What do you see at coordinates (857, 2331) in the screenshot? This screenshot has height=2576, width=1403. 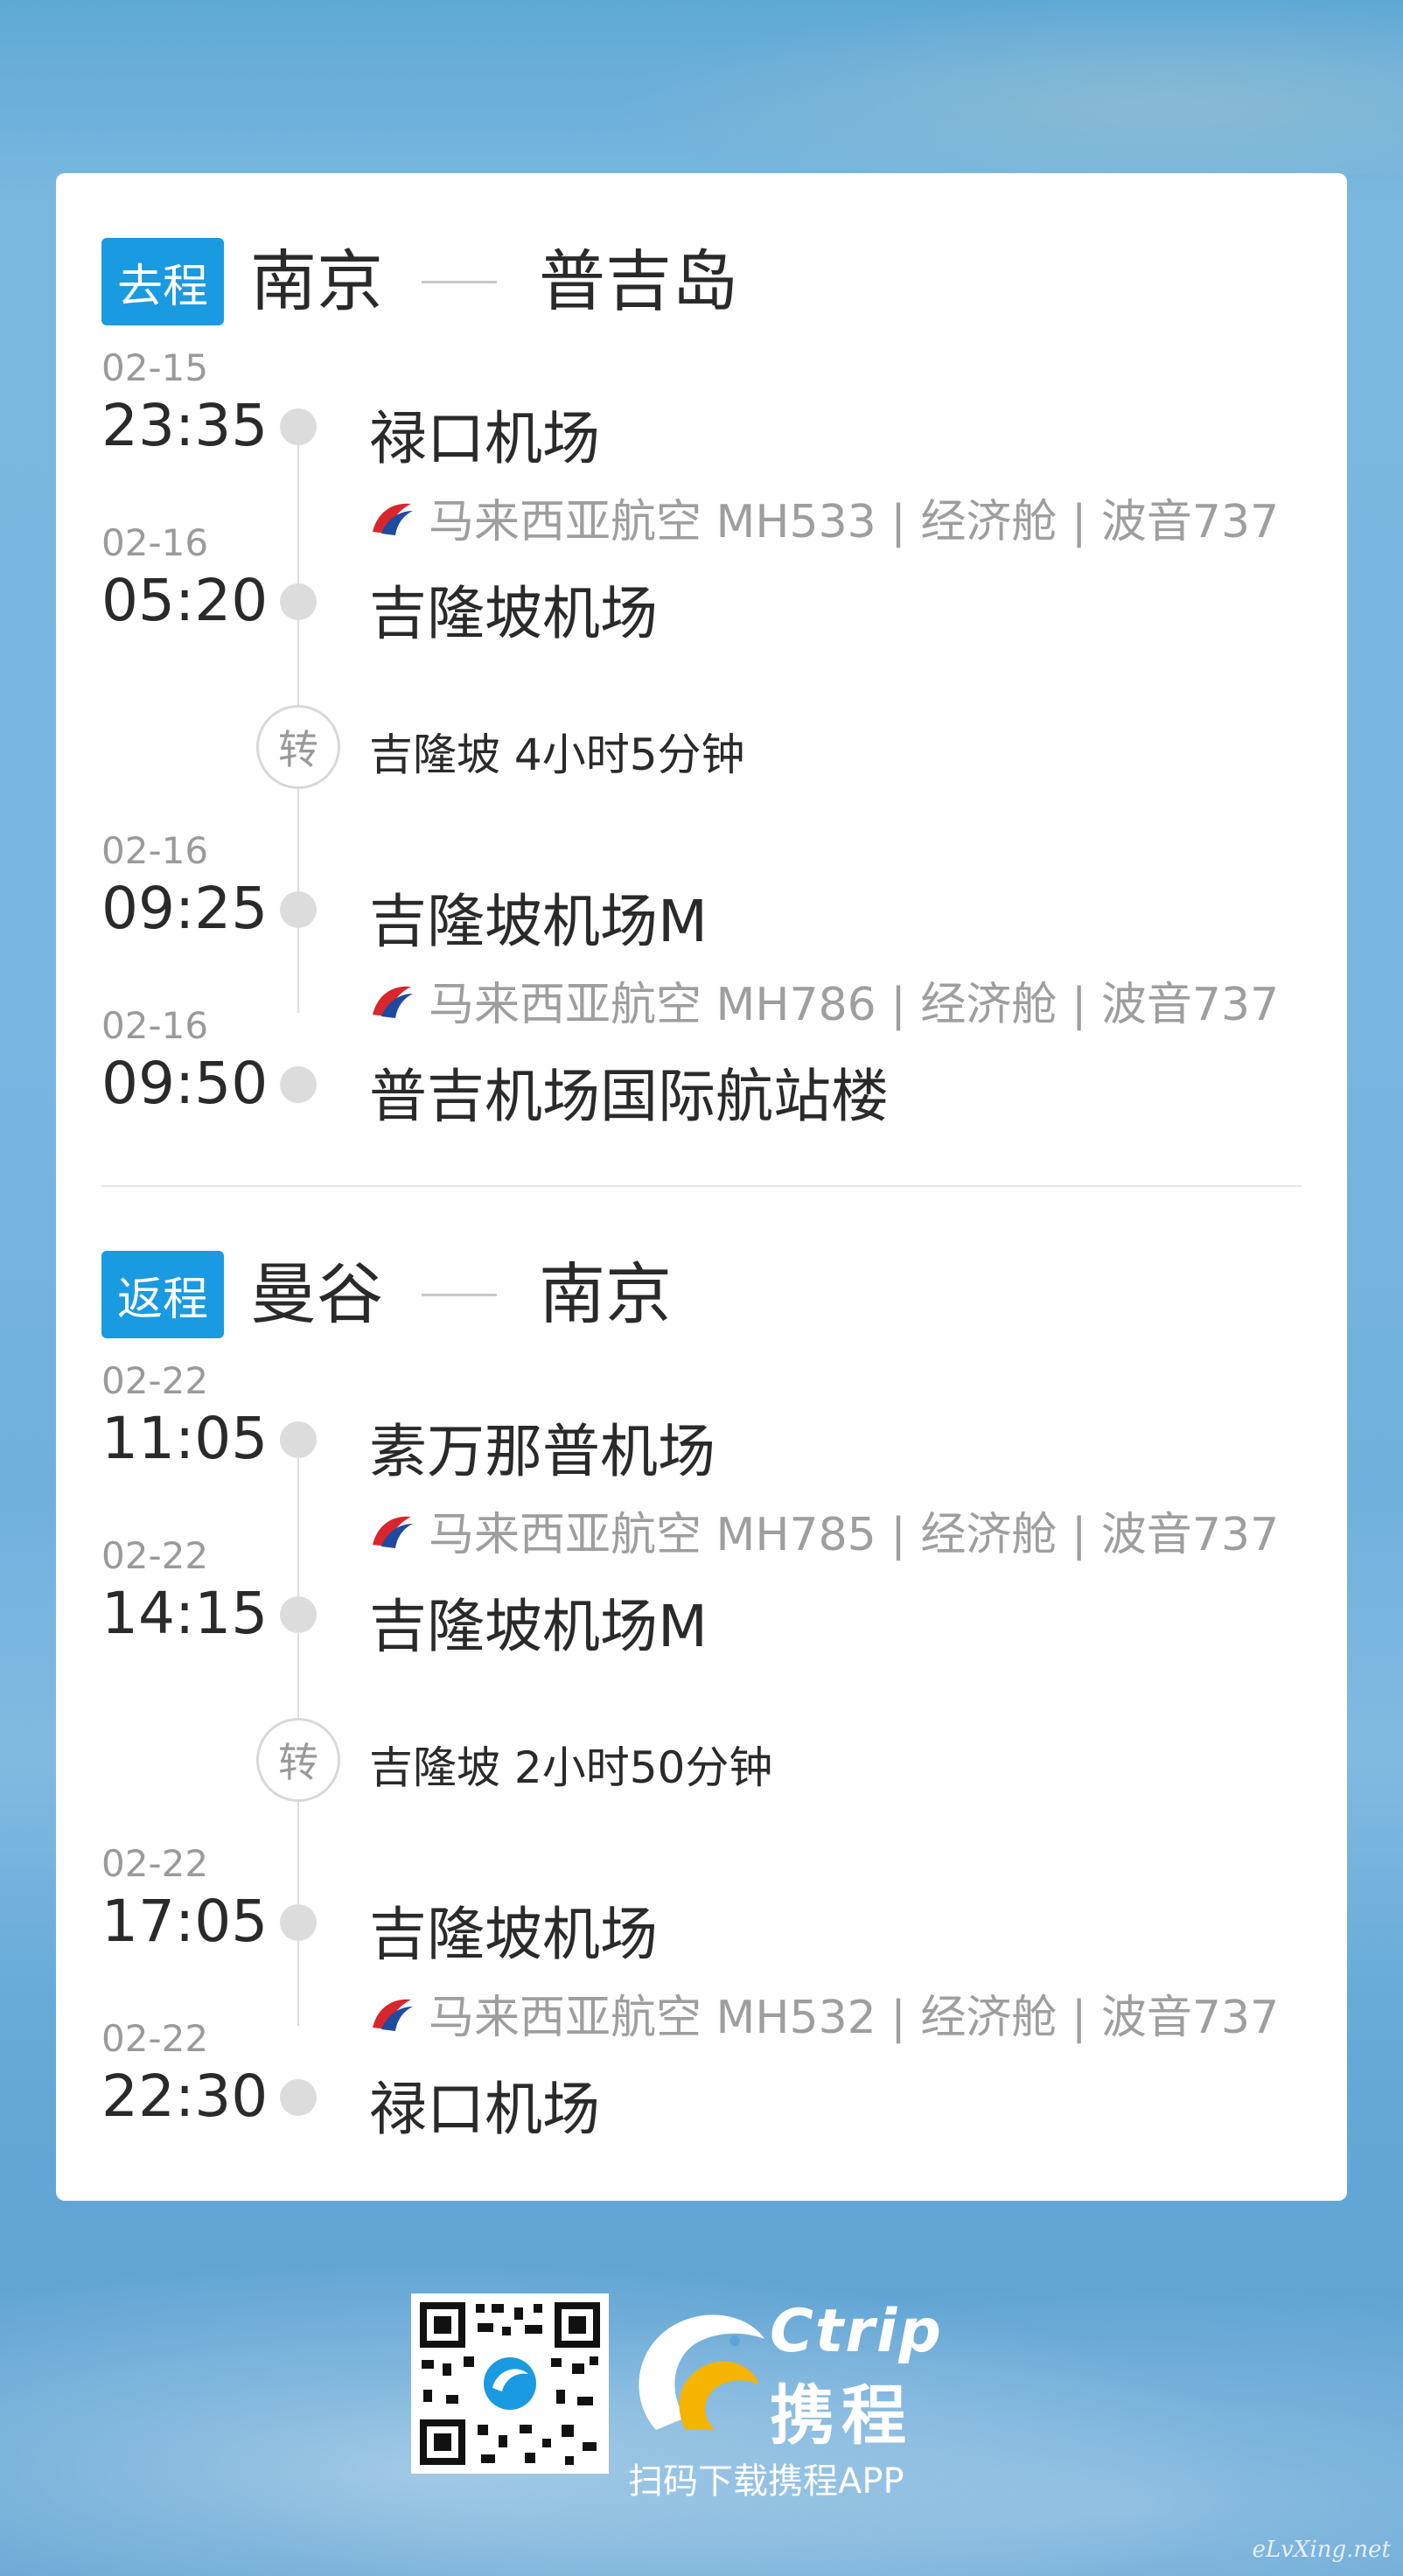 I see `brand-name: Ctrip` at bounding box center [857, 2331].